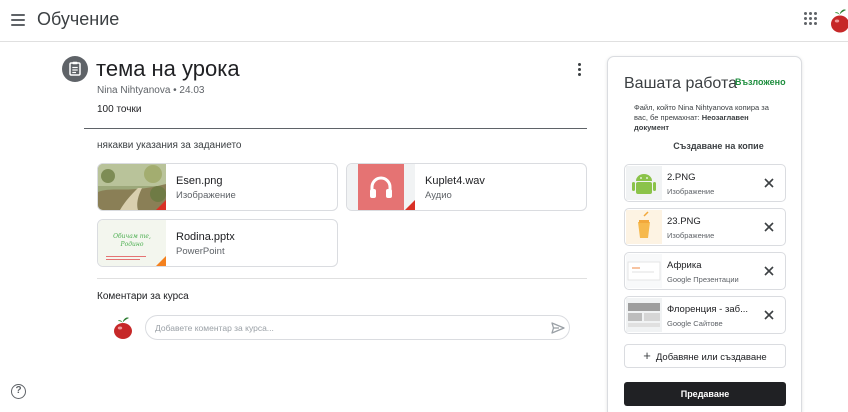 Image resolution: width=848 pixels, height=412 pixels. Describe the element at coordinates (143, 296) in the screenshot. I see `class-comments-title: Коментари за курса` at that location.